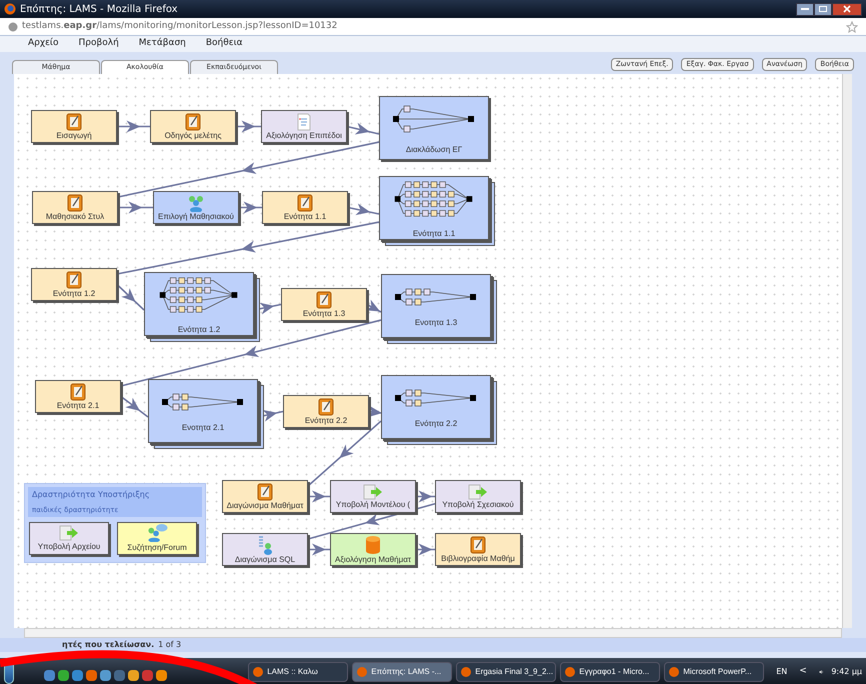 The width and height of the screenshot is (866, 684). I want to click on node-label: Συζήτηση/Forum, so click(157, 548).